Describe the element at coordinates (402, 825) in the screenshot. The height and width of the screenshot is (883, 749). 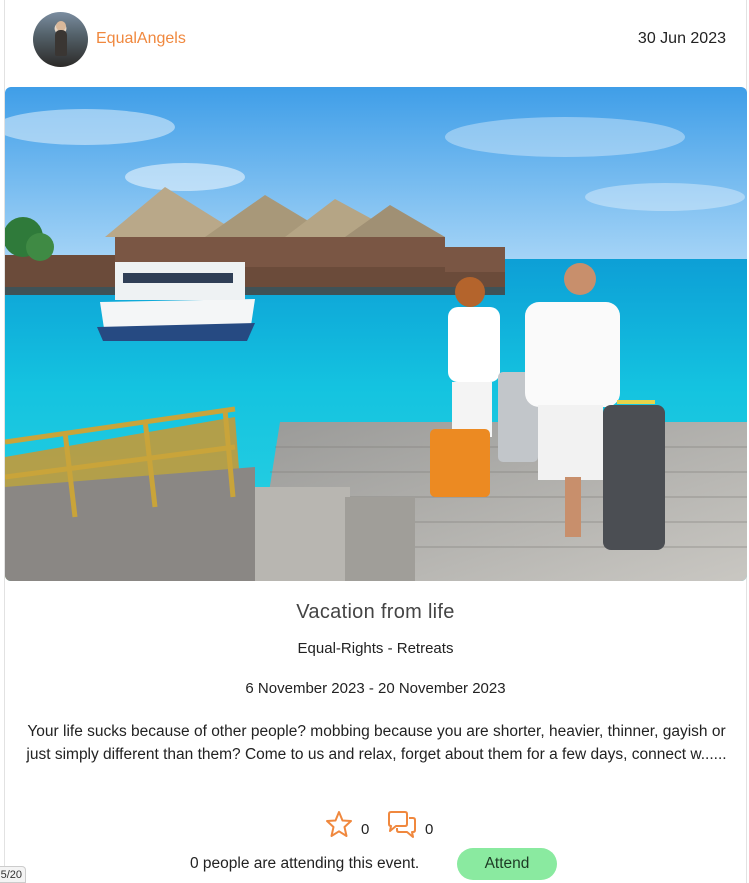
I see `comment-bubbles-icon` at that location.